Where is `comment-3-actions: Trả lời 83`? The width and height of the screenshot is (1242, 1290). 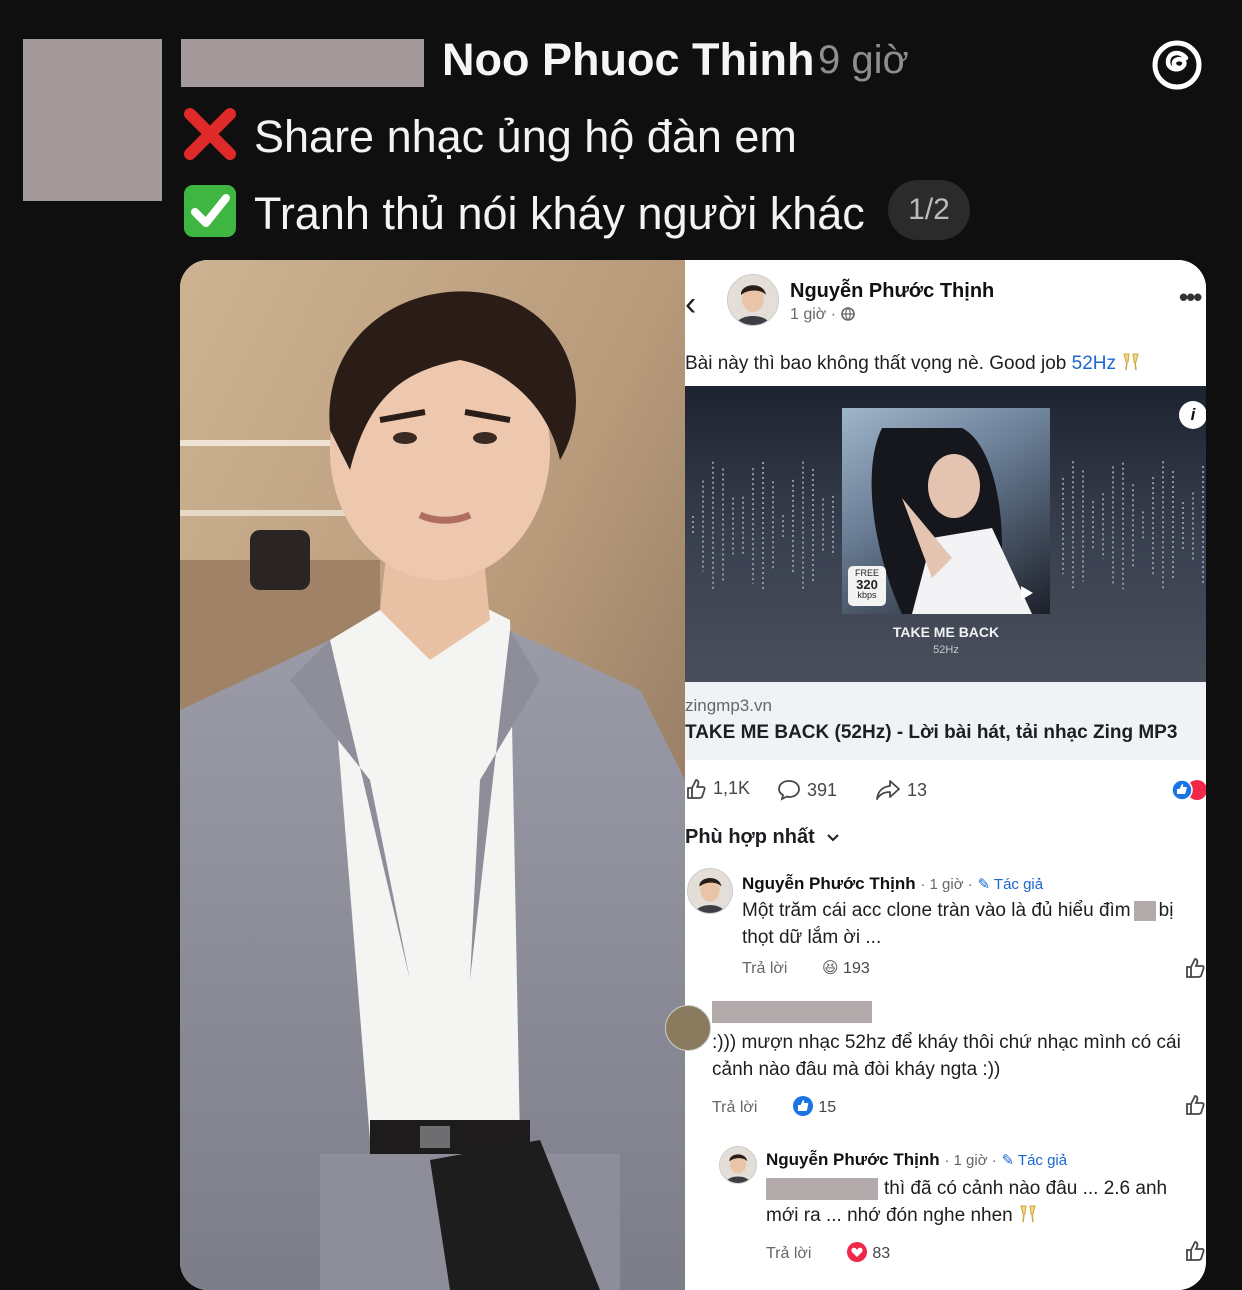
comment-3-actions: Trả lời 83 is located at coordinates (828, 1252).